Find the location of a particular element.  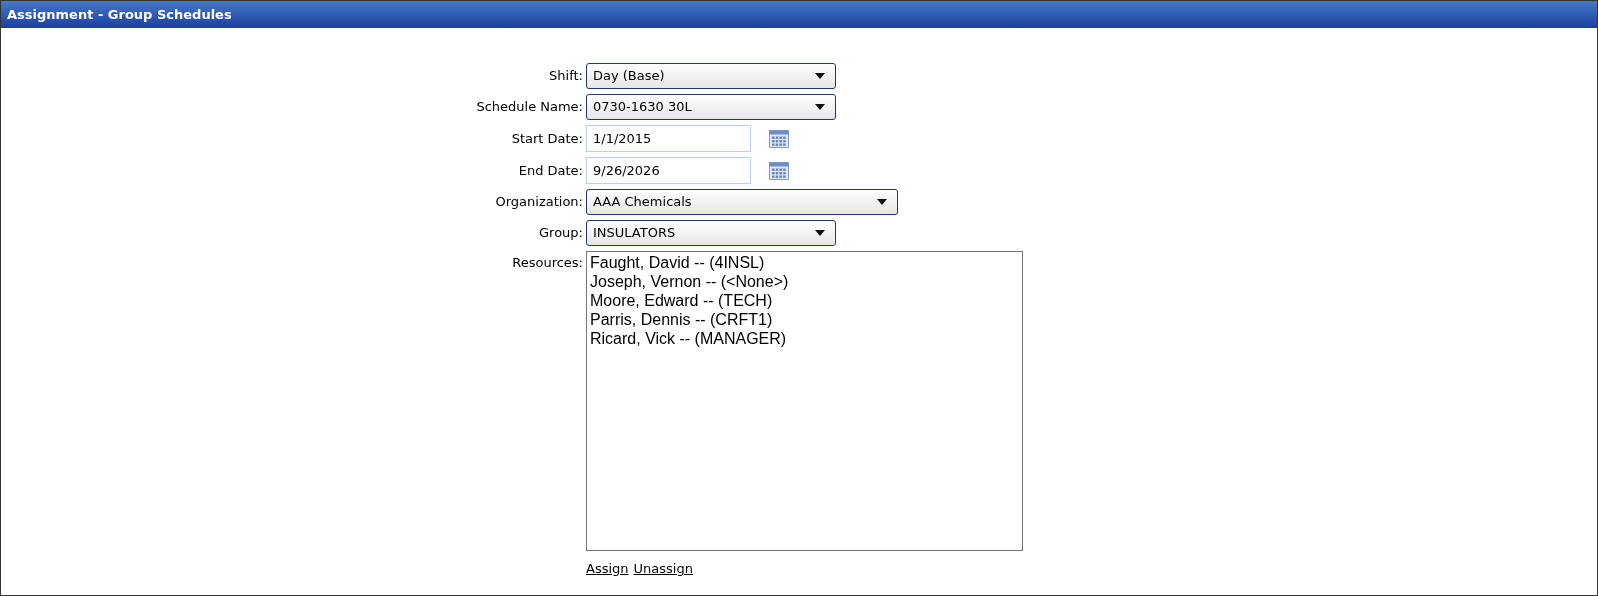

field-label: Shift: is located at coordinates (565, 76).